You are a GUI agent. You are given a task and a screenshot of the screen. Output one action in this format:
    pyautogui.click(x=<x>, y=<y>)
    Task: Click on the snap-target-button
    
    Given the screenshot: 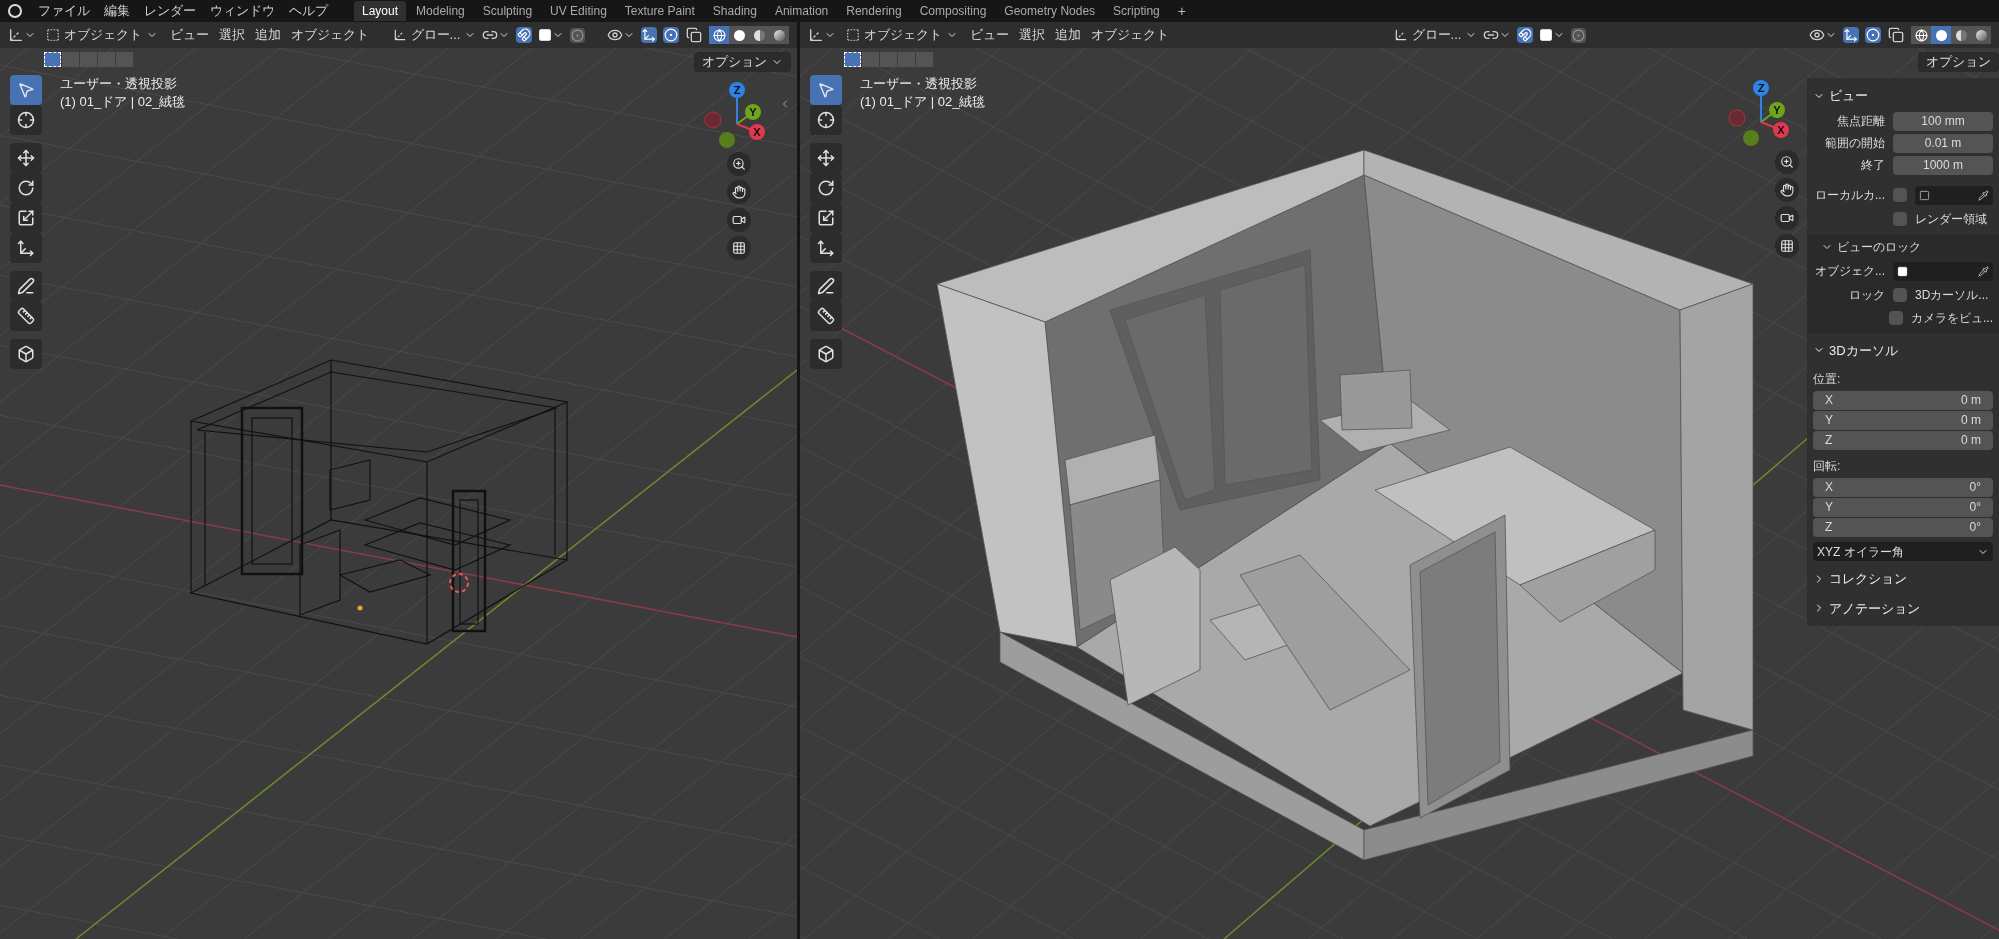 What is the action you would take?
    pyautogui.click(x=551, y=35)
    